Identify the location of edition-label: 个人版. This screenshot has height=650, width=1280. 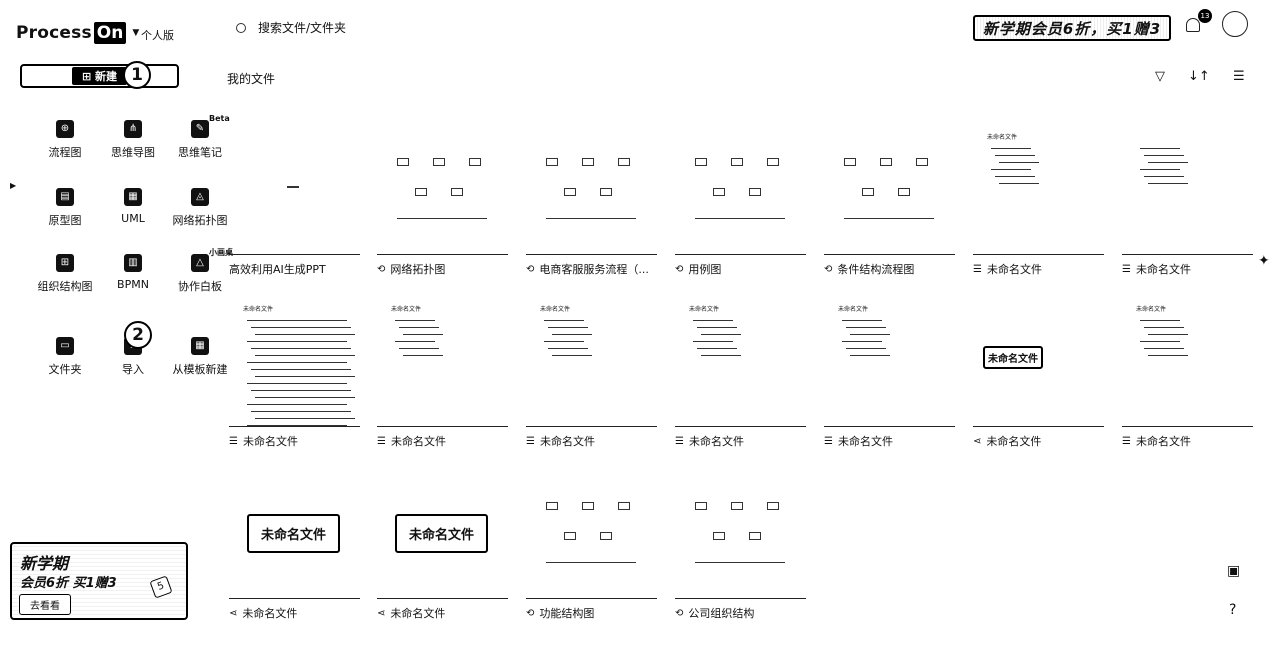
(157, 35).